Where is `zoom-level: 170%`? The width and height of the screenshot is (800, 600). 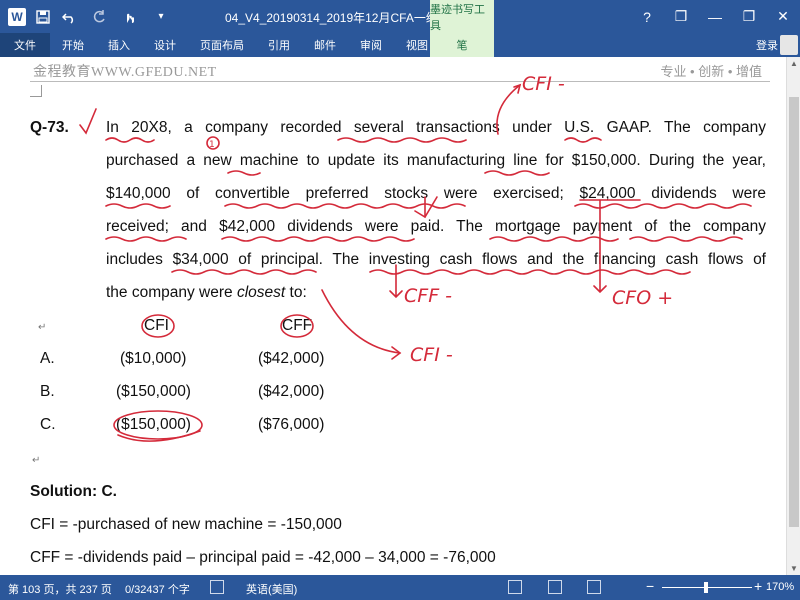
zoom-level: 170% is located at coordinates (780, 587).